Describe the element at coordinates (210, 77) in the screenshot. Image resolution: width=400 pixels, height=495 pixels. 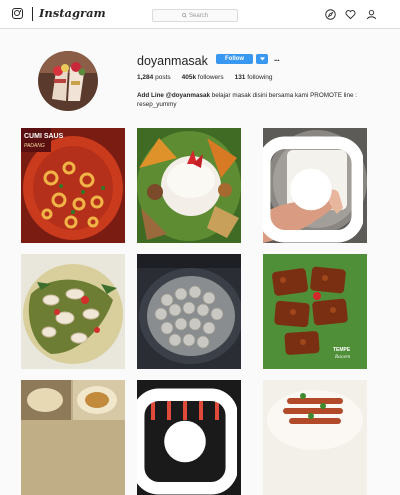
I see `followers-label: followers` at that location.